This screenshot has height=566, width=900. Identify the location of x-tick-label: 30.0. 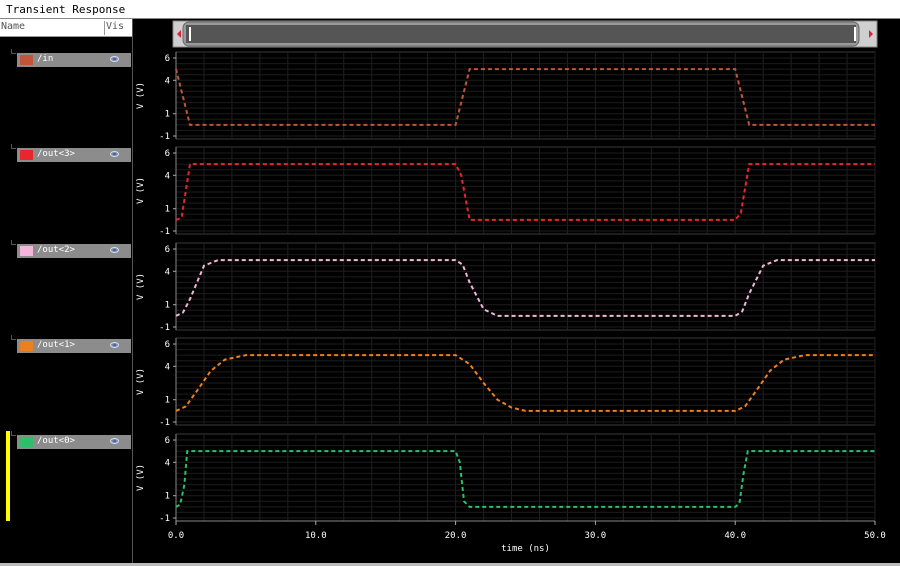
(596, 536).